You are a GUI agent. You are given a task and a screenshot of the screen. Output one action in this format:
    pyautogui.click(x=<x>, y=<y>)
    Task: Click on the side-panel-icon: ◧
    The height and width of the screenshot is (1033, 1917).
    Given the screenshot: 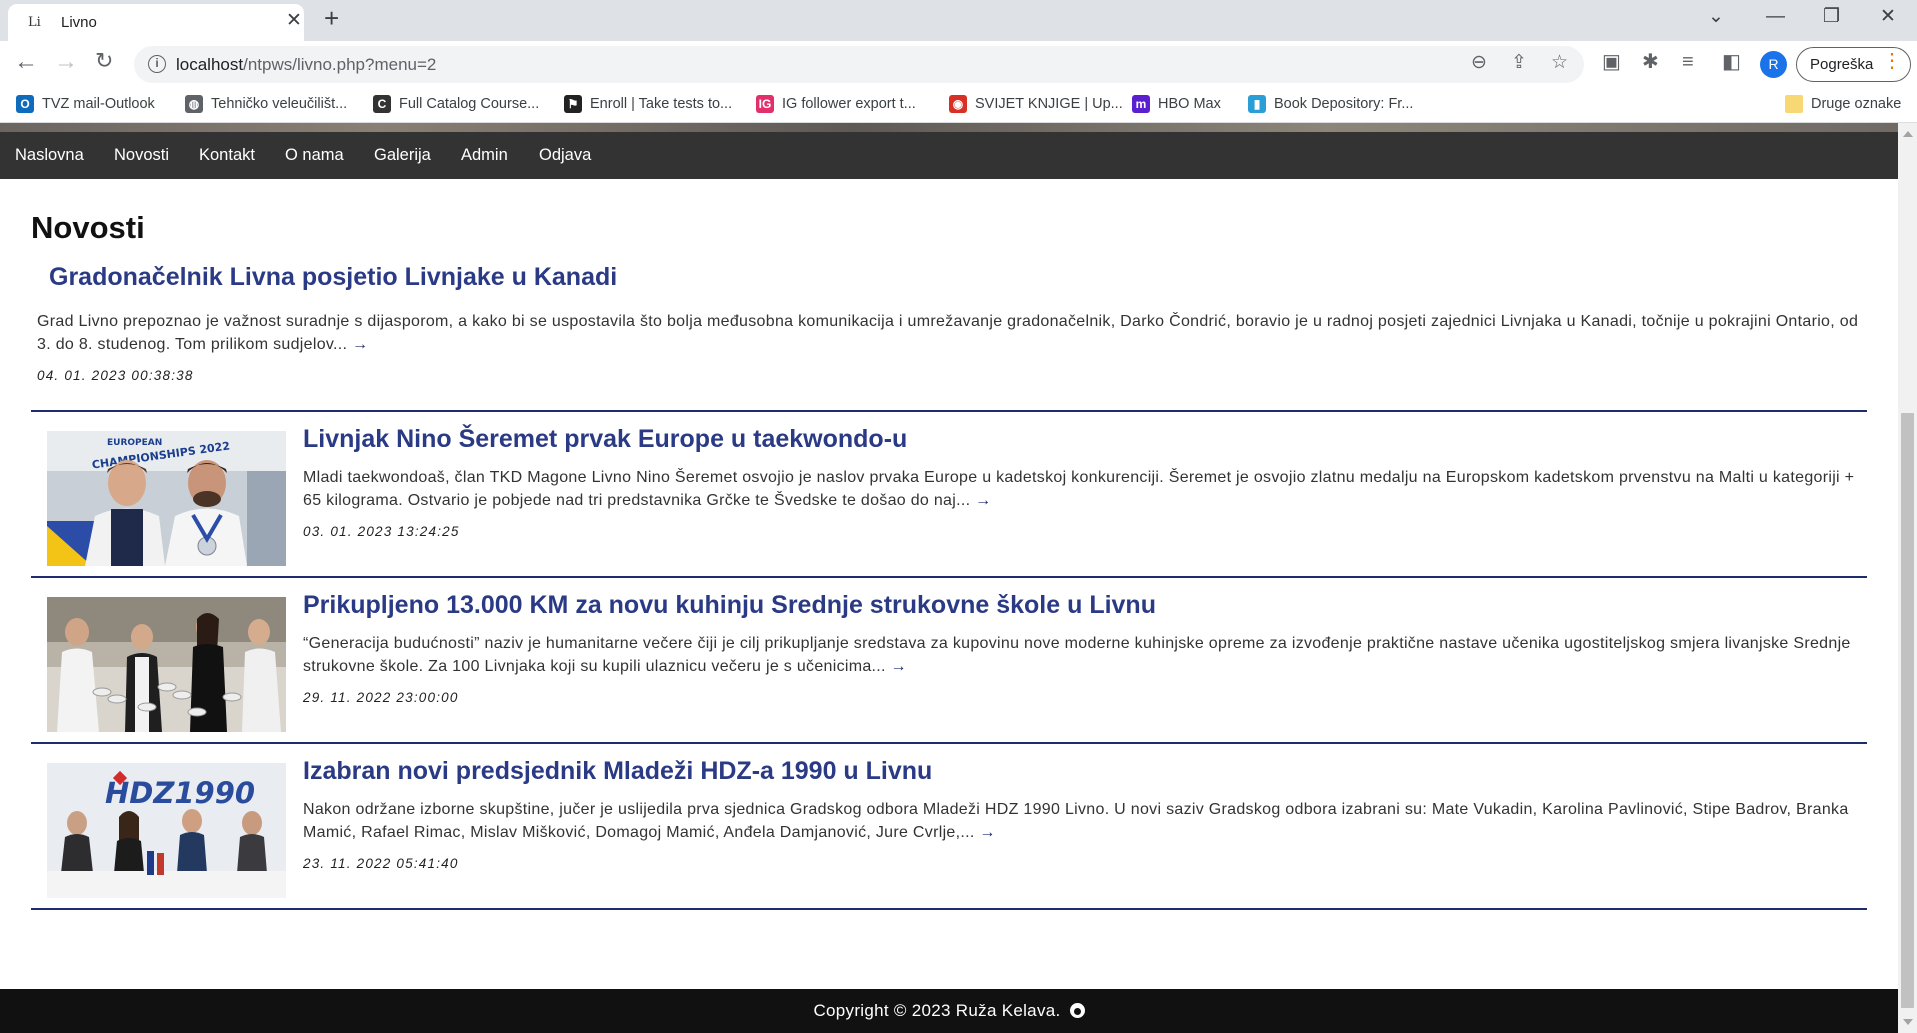 What is the action you would take?
    pyautogui.click(x=1731, y=62)
    